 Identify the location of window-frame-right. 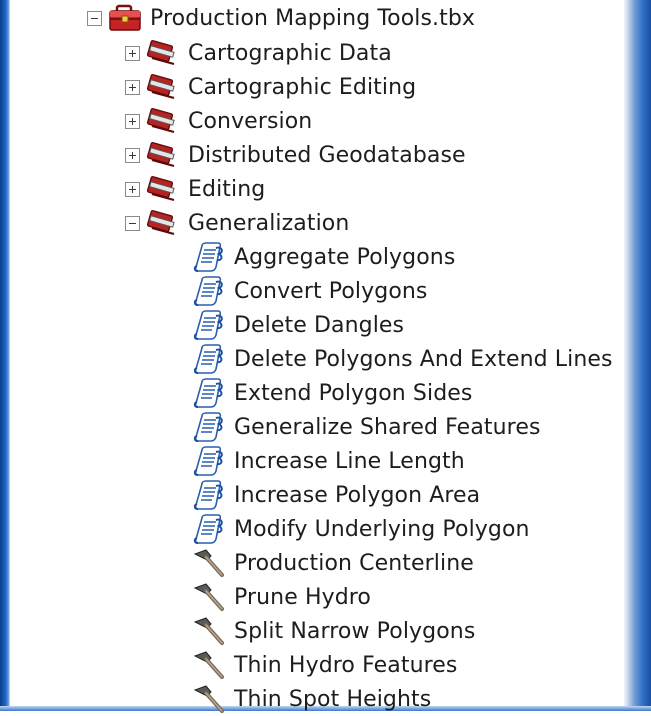
(637, 355).